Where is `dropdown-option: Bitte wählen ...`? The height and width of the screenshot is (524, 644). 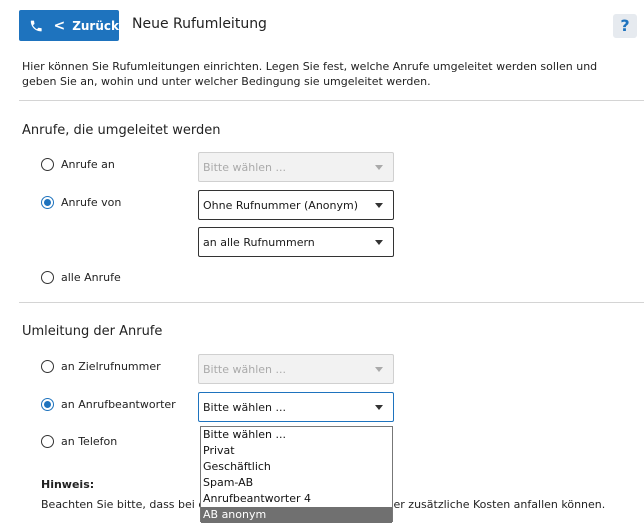 dropdown-option: Bitte wählen ... is located at coordinates (296, 435).